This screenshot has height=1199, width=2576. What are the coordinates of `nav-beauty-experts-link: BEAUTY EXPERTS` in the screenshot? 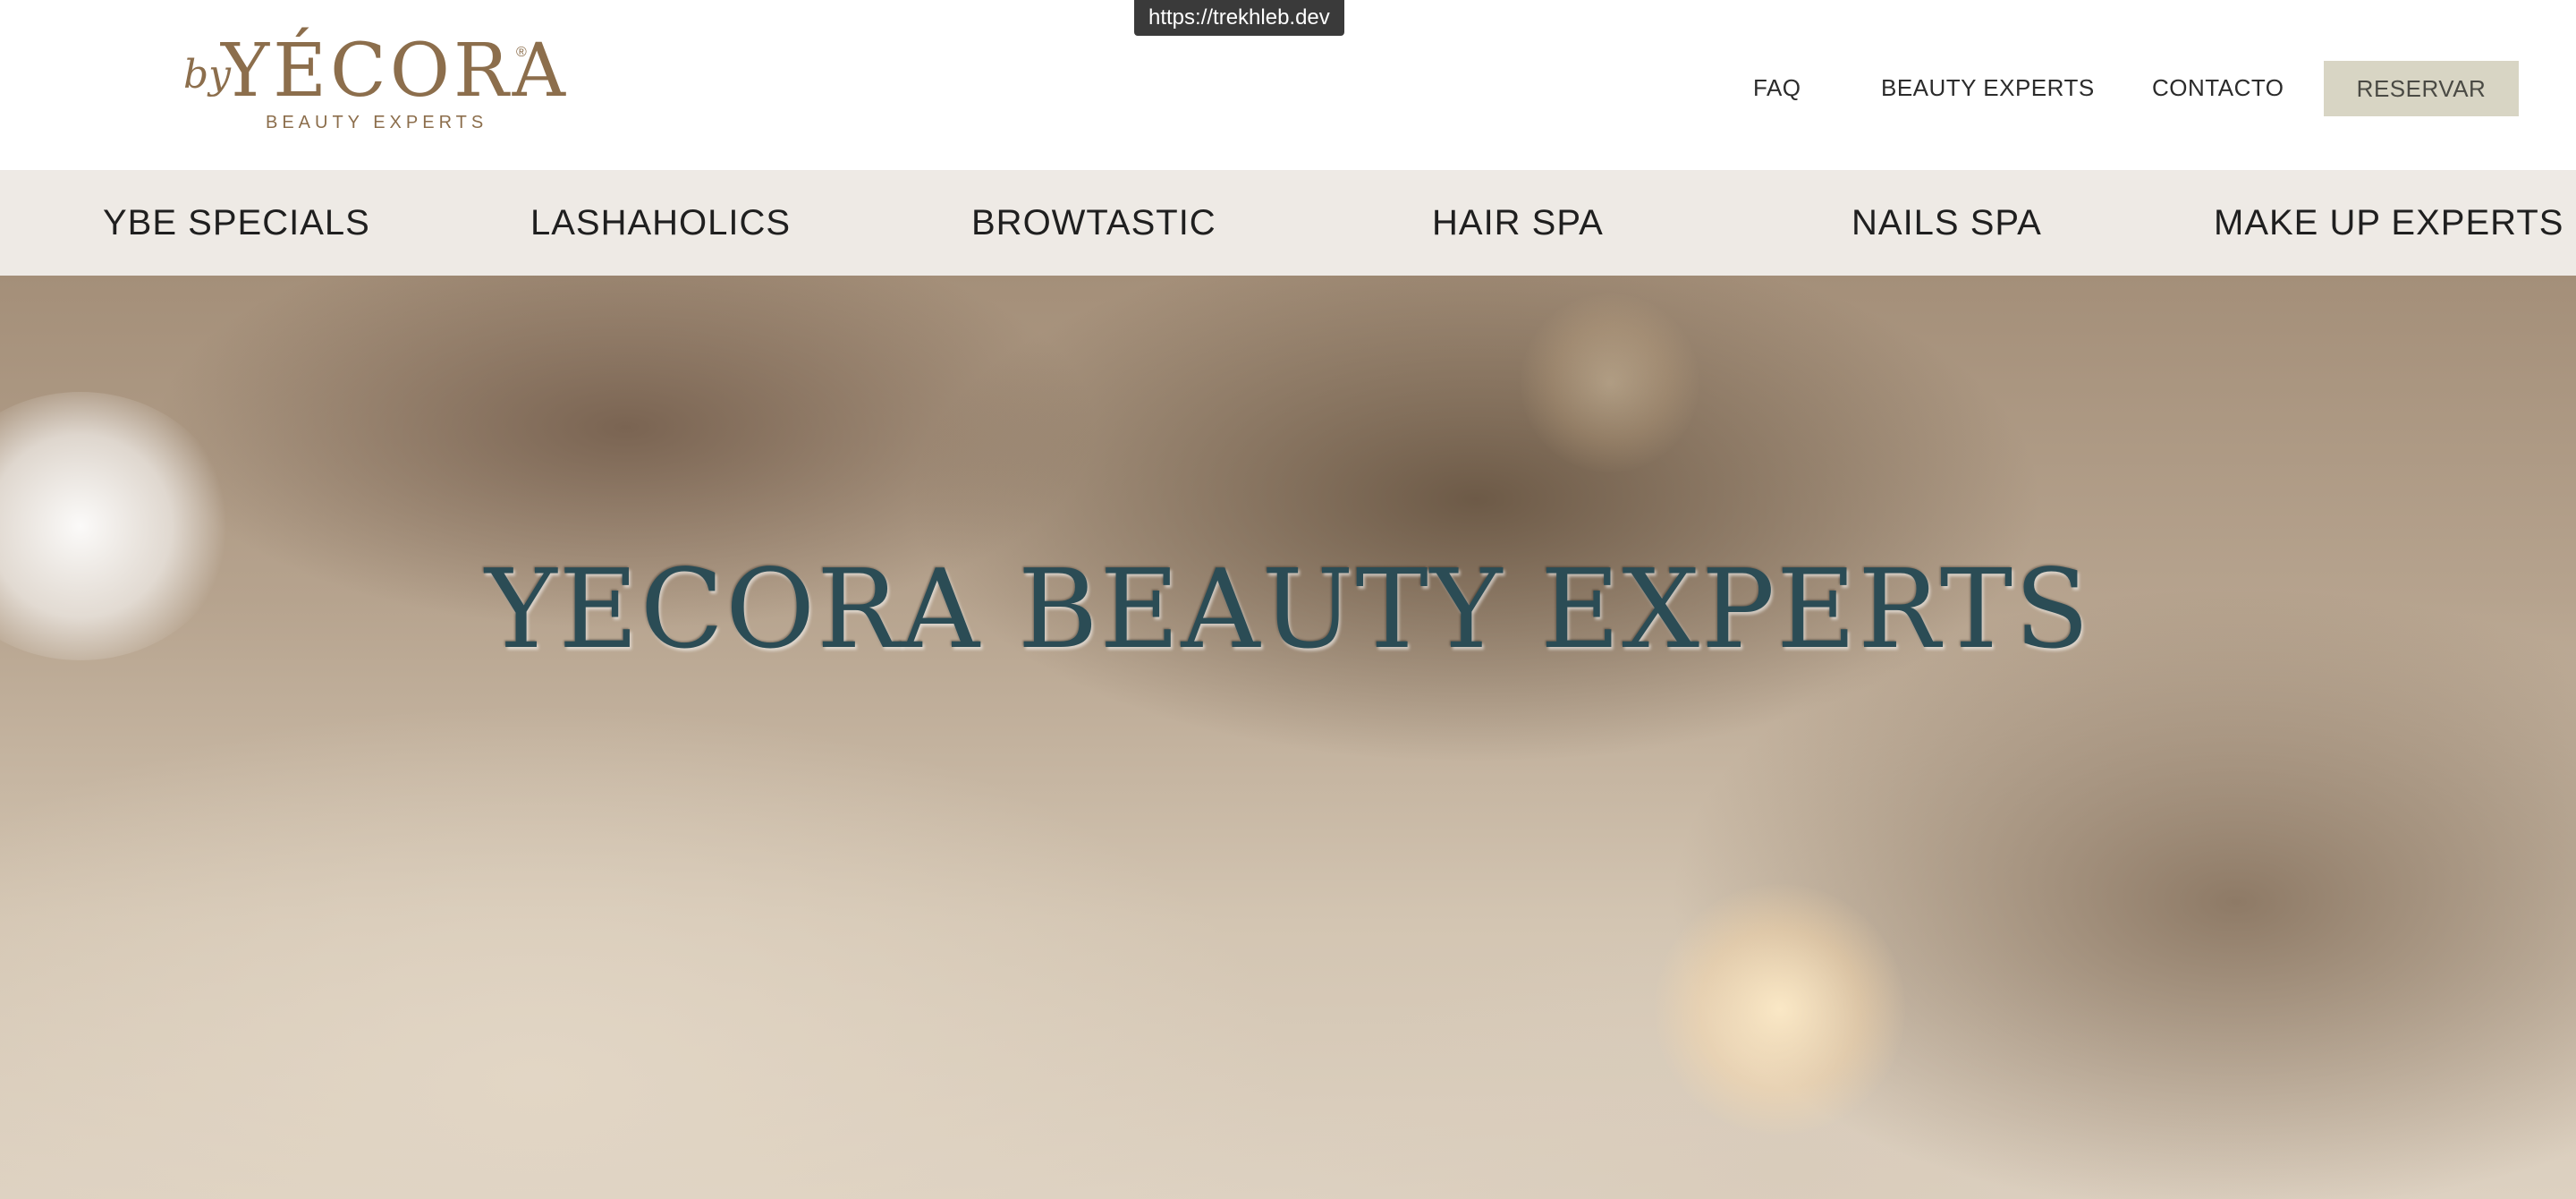 It's located at (1988, 88).